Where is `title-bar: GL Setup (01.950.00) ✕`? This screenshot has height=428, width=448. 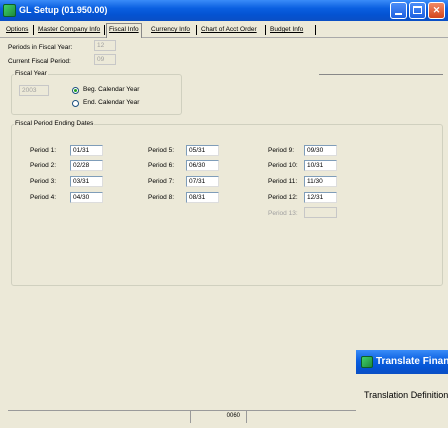 title-bar: GL Setup (01.950.00) ✕ is located at coordinates (224, 10).